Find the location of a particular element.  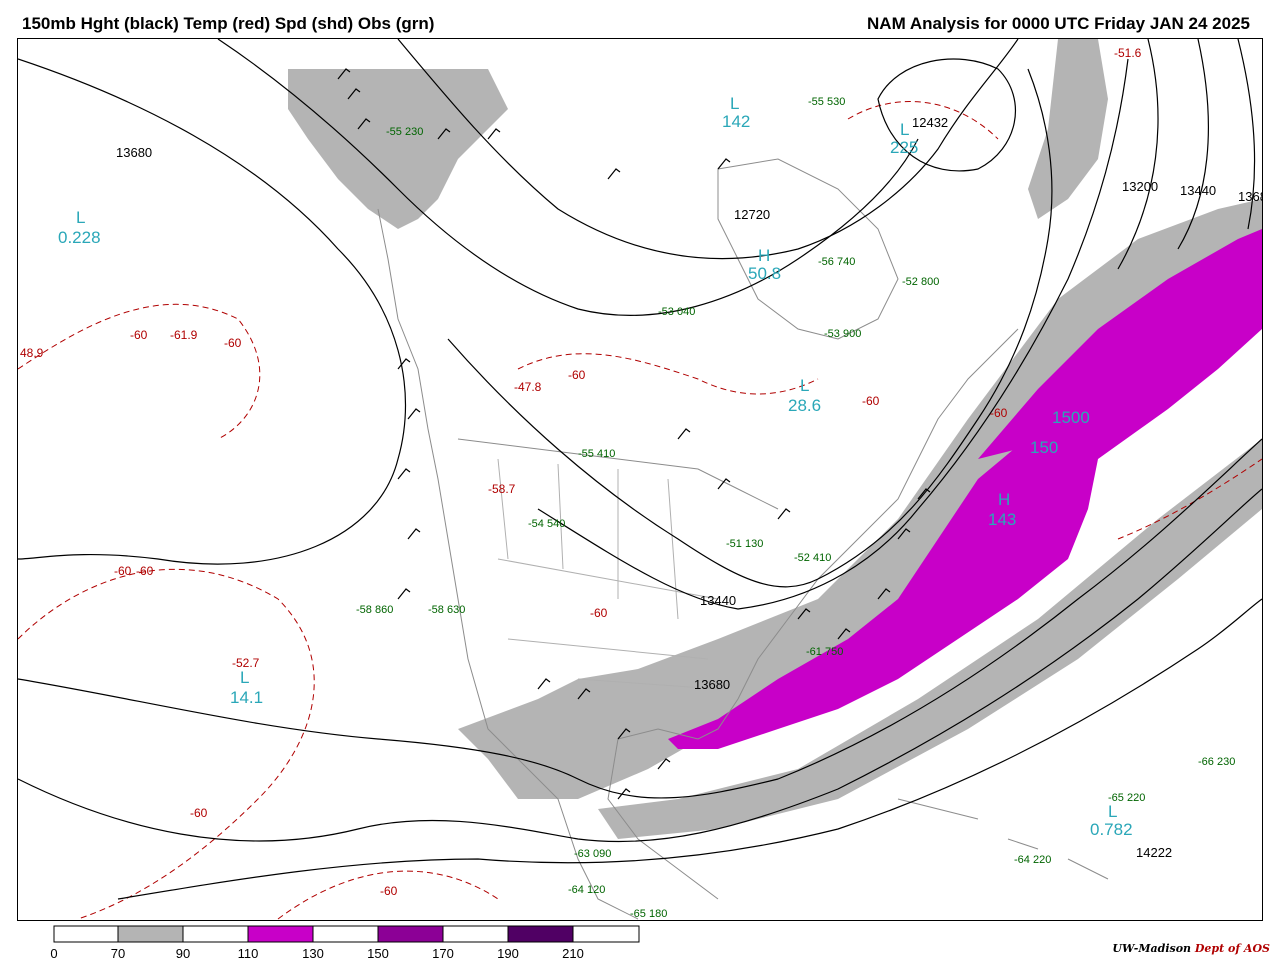

legend-tick: 0 is located at coordinates (53, 953).